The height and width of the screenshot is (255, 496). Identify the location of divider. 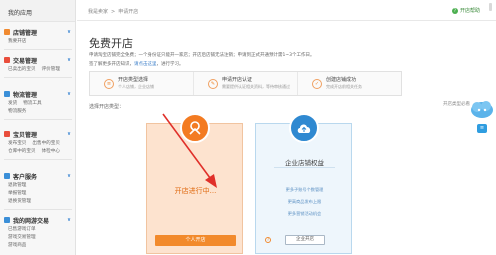
(304, 167).